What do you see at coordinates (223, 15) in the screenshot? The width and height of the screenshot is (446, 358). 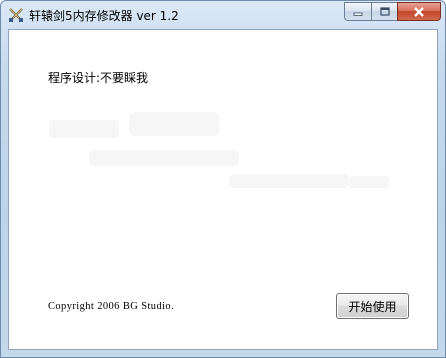 I see `title-bar: 轩辕剑5内存修改器 ver 1.2` at bounding box center [223, 15].